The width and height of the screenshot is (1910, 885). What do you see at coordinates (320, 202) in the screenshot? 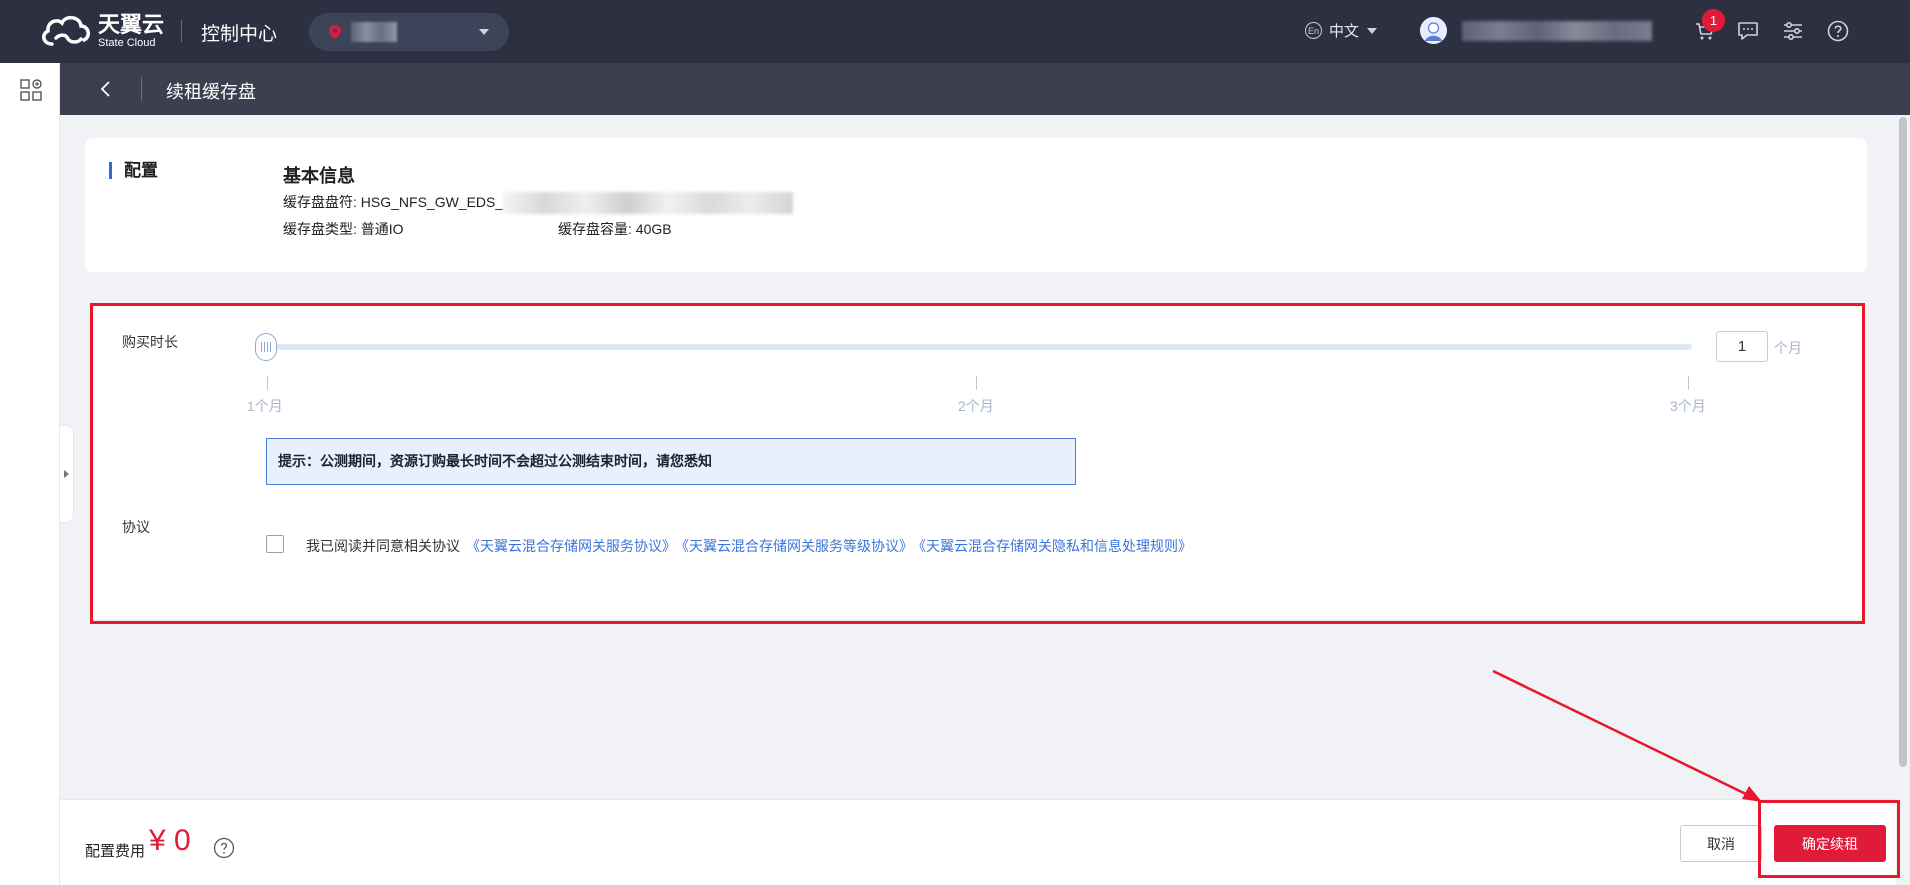
I see `disk-id-label: 缓存盘盘符:` at bounding box center [320, 202].